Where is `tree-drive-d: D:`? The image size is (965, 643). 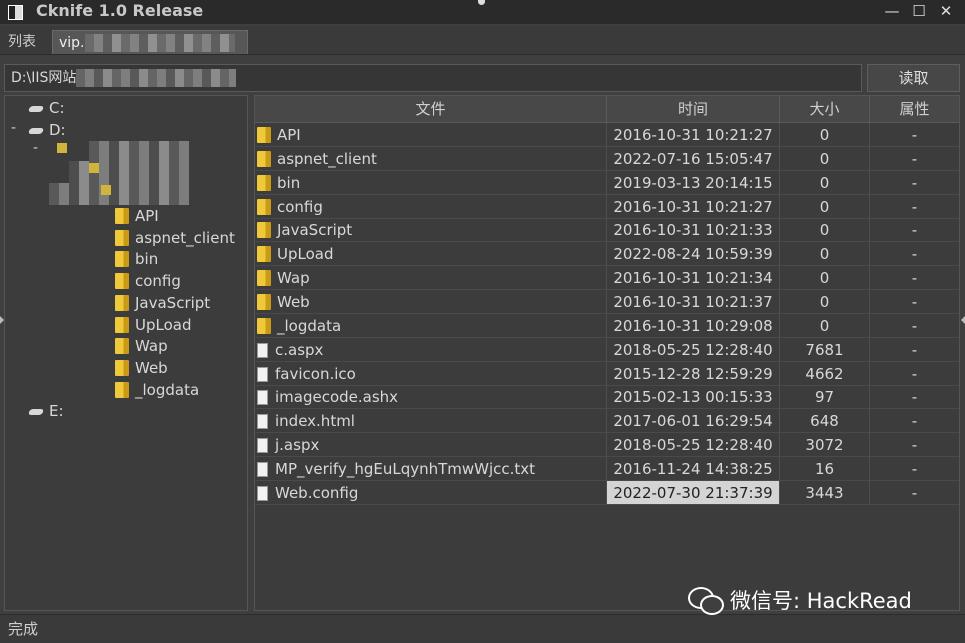 tree-drive-d: D: is located at coordinates (46, 130).